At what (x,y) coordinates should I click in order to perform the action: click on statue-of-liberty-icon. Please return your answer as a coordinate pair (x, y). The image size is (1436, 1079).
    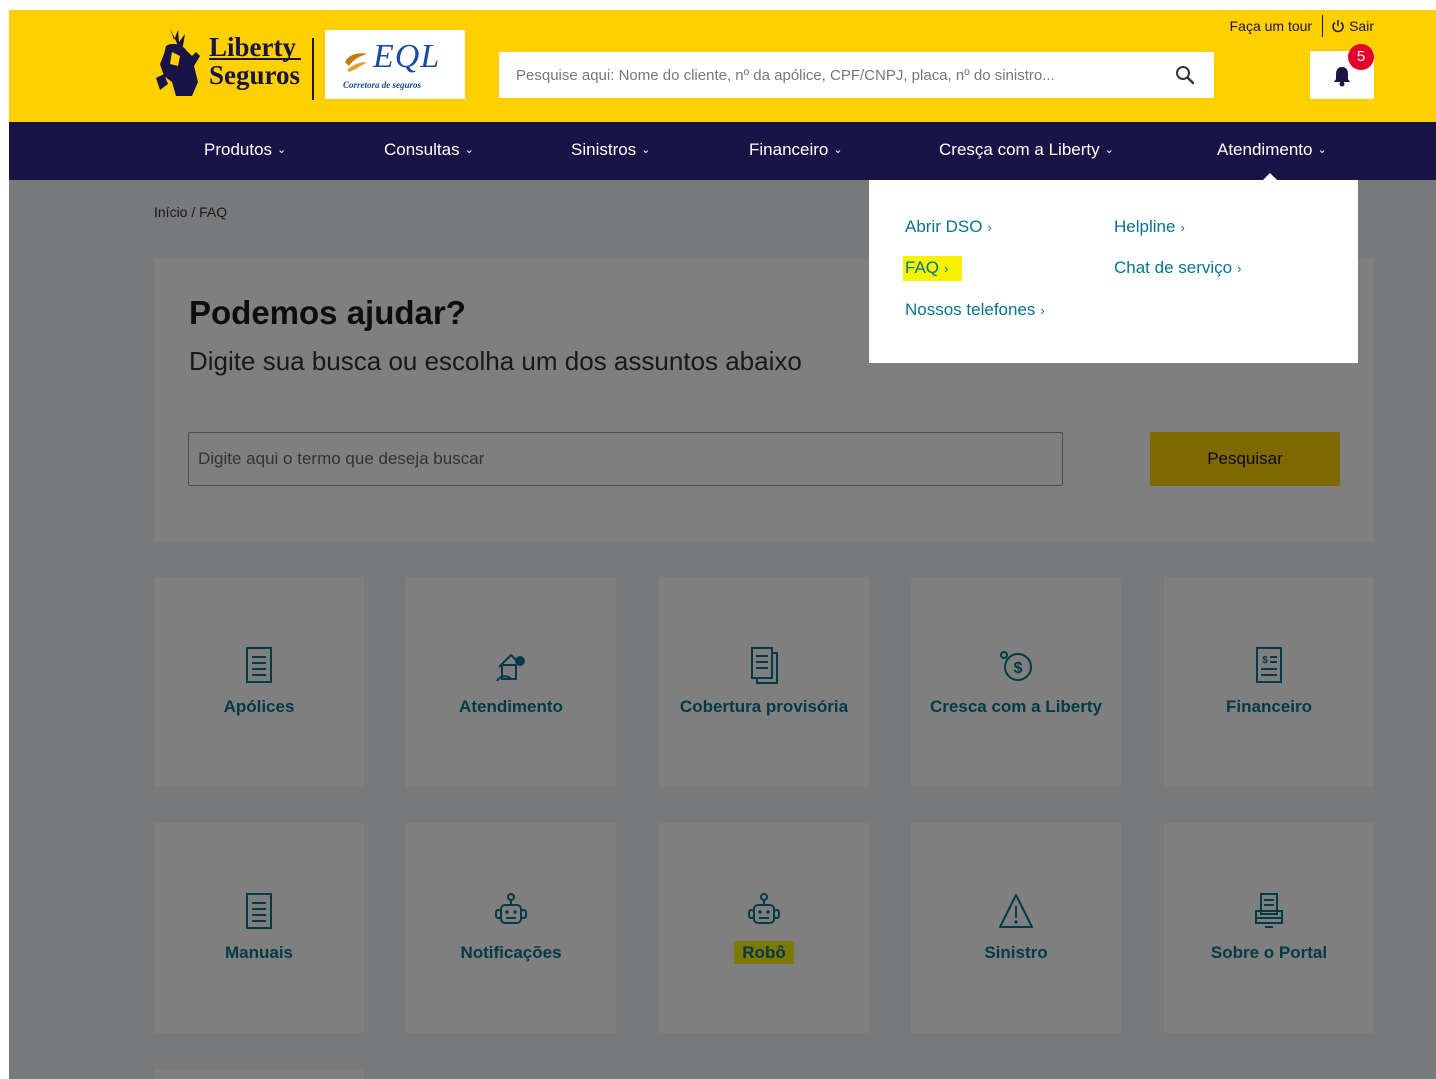
    Looking at the image, I should click on (178, 62).